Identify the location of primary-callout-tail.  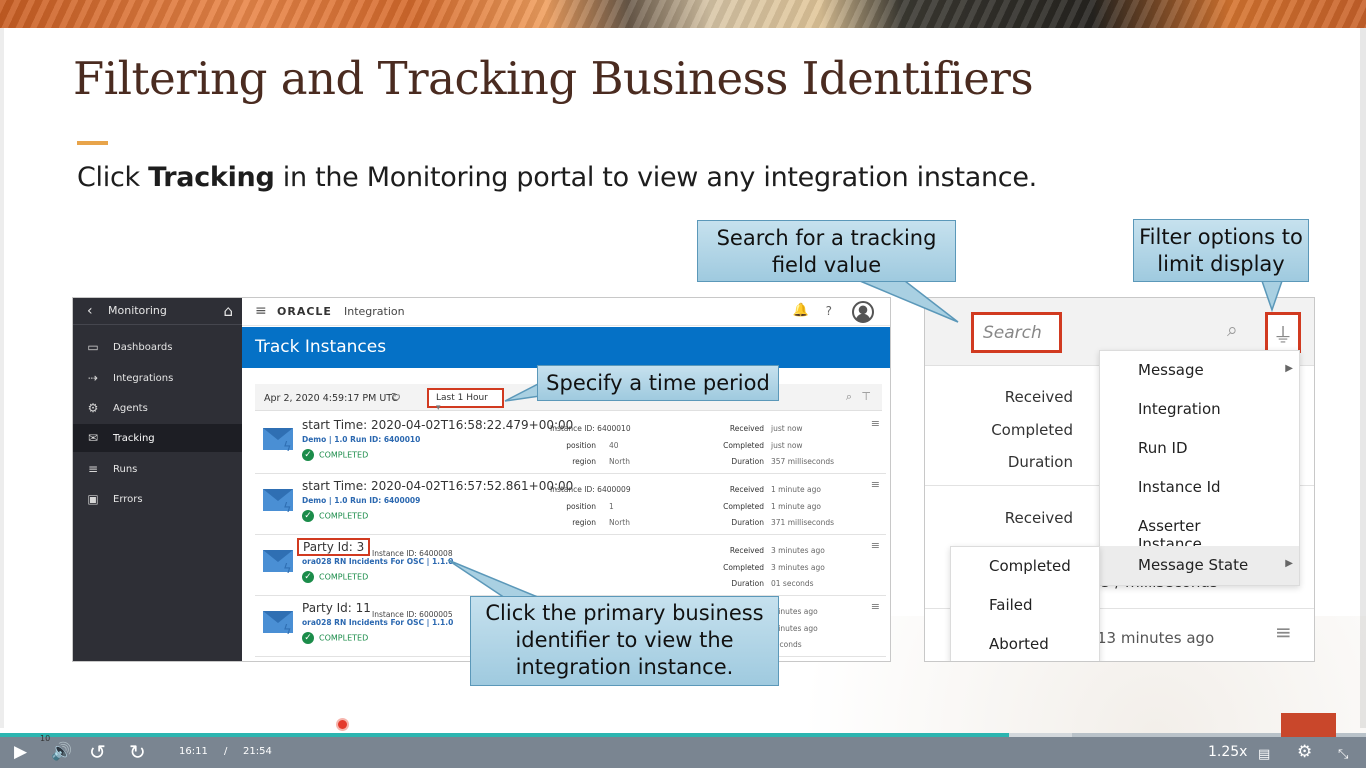
(494, 579).